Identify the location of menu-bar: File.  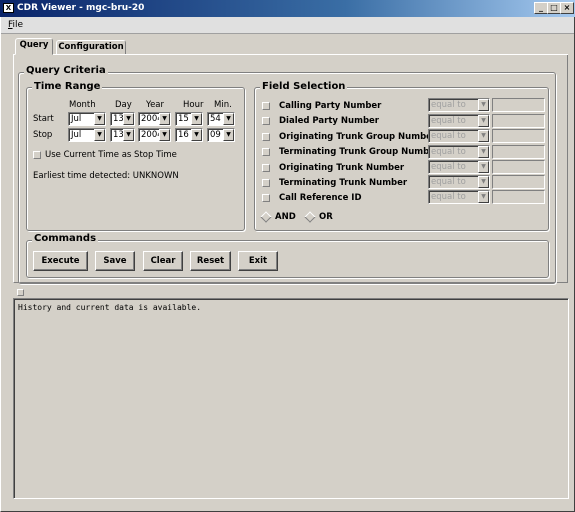
(287, 25).